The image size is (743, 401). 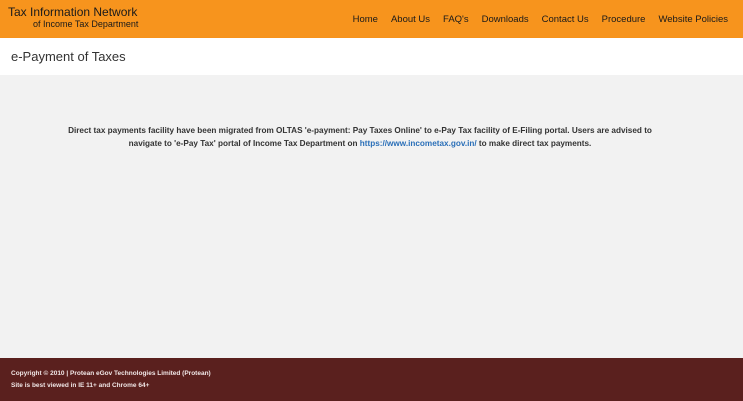 I want to click on incometax-portal-link: https://www.incometax.gov.in/, so click(x=418, y=143).